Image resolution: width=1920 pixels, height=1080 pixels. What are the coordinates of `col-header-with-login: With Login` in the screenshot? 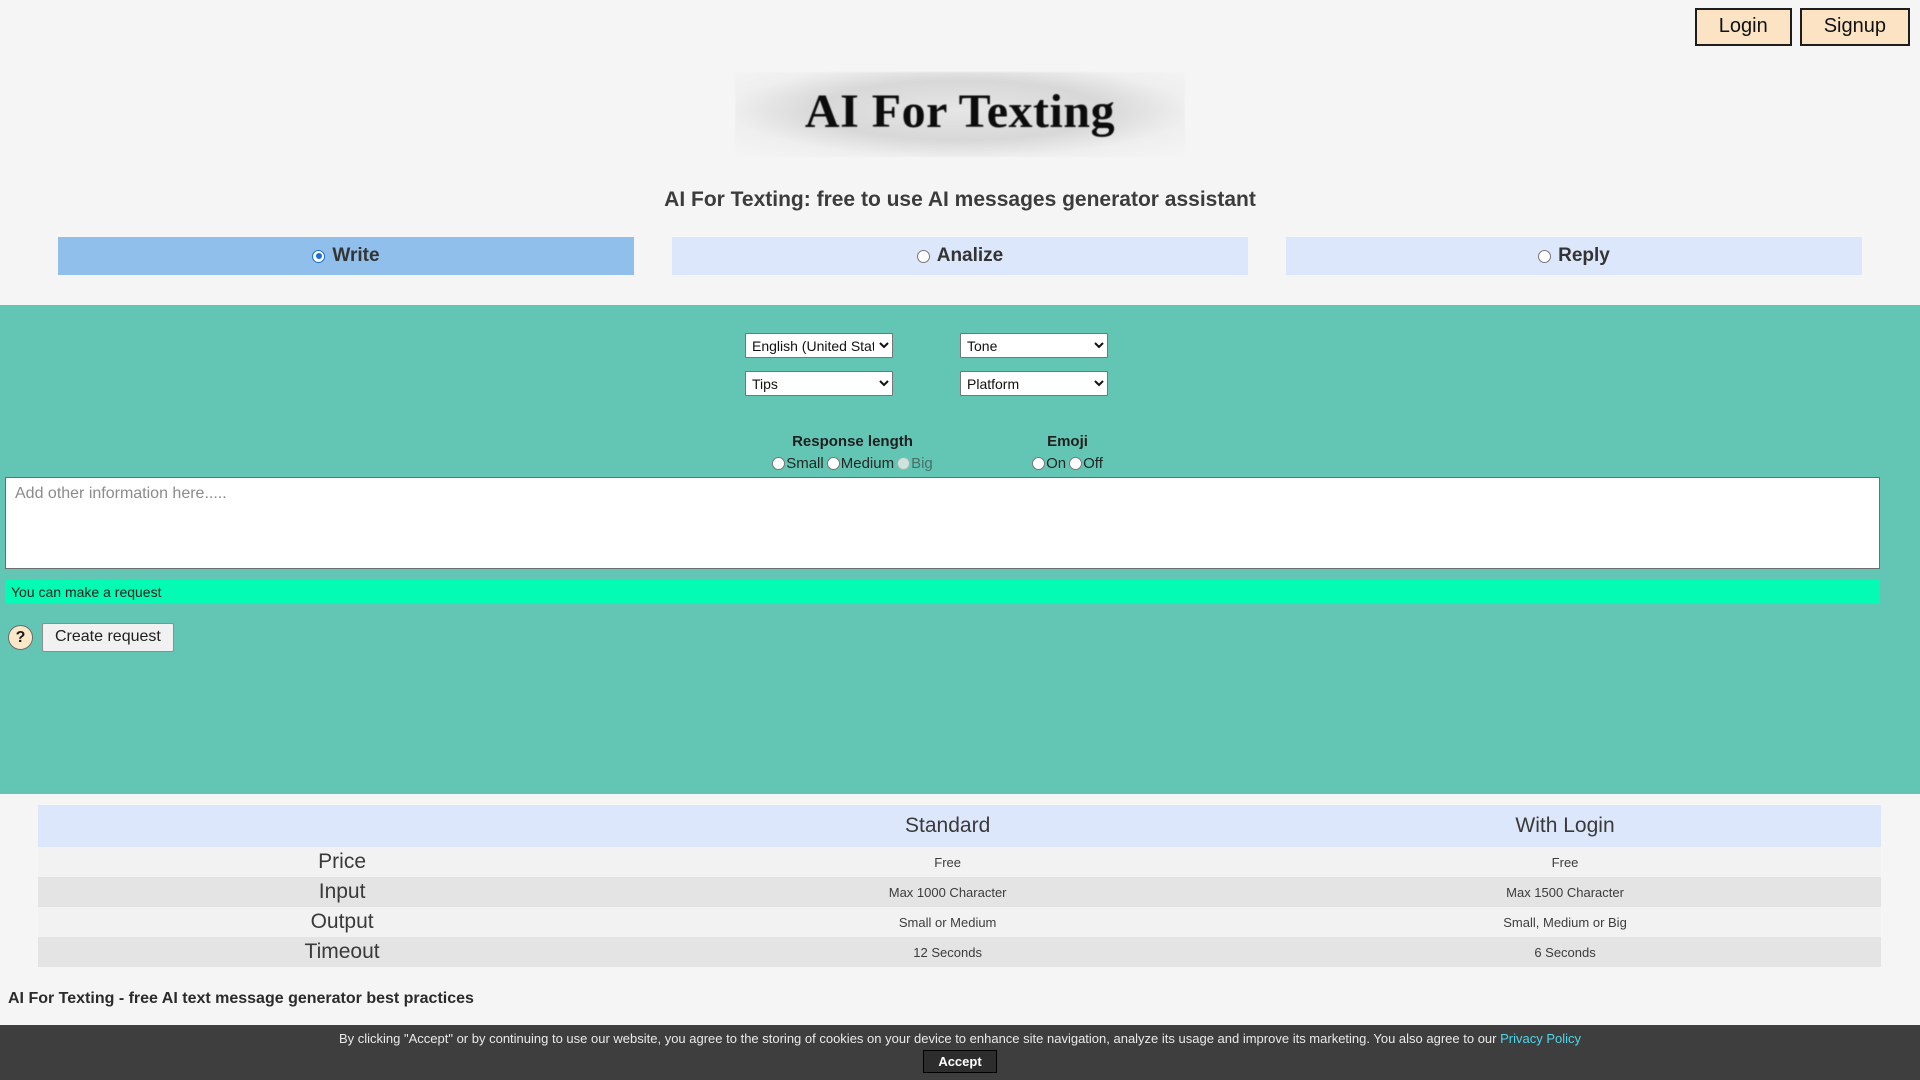 It's located at (1565, 826).